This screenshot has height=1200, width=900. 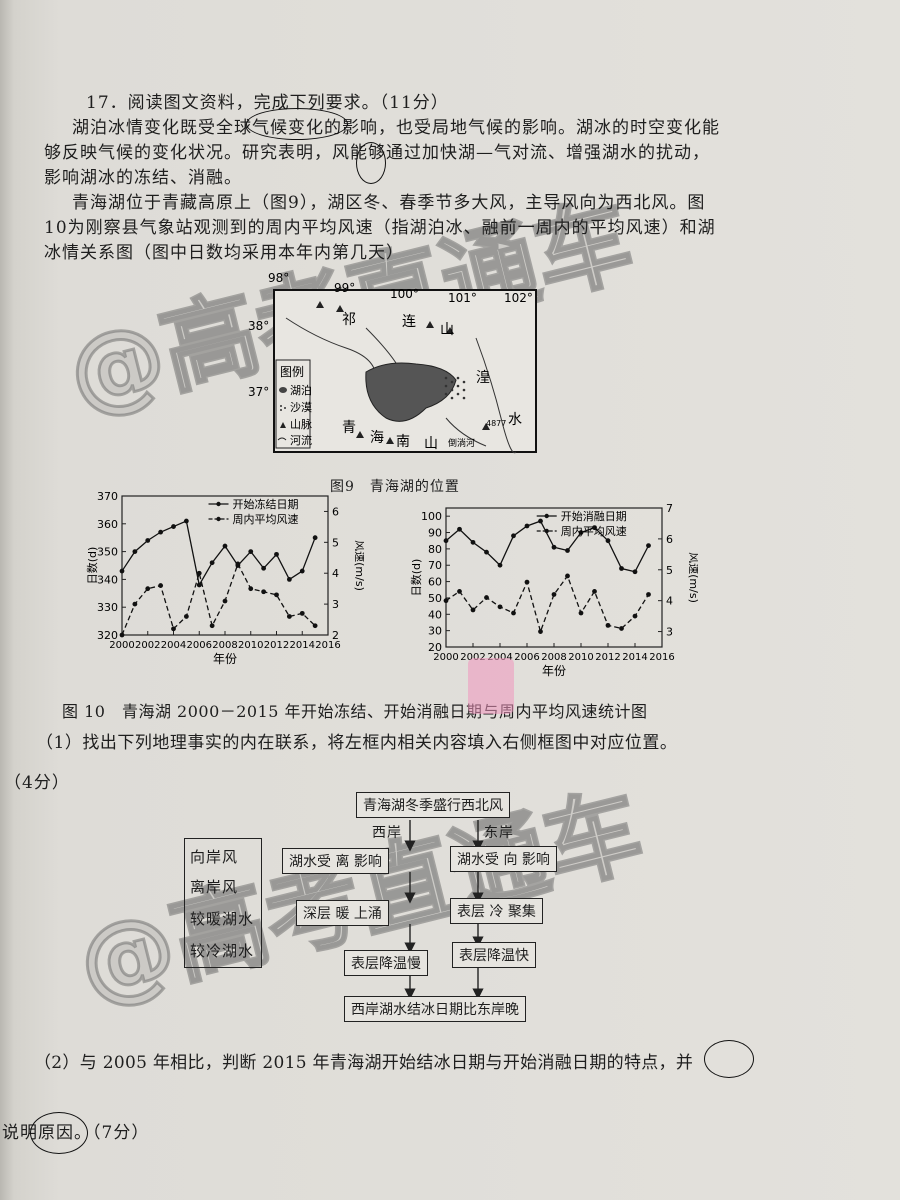 What do you see at coordinates (496, 911) in the screenshot?
I see `flow-east-surface: 表层 冷 聚集` at bounding box center [496, 911].